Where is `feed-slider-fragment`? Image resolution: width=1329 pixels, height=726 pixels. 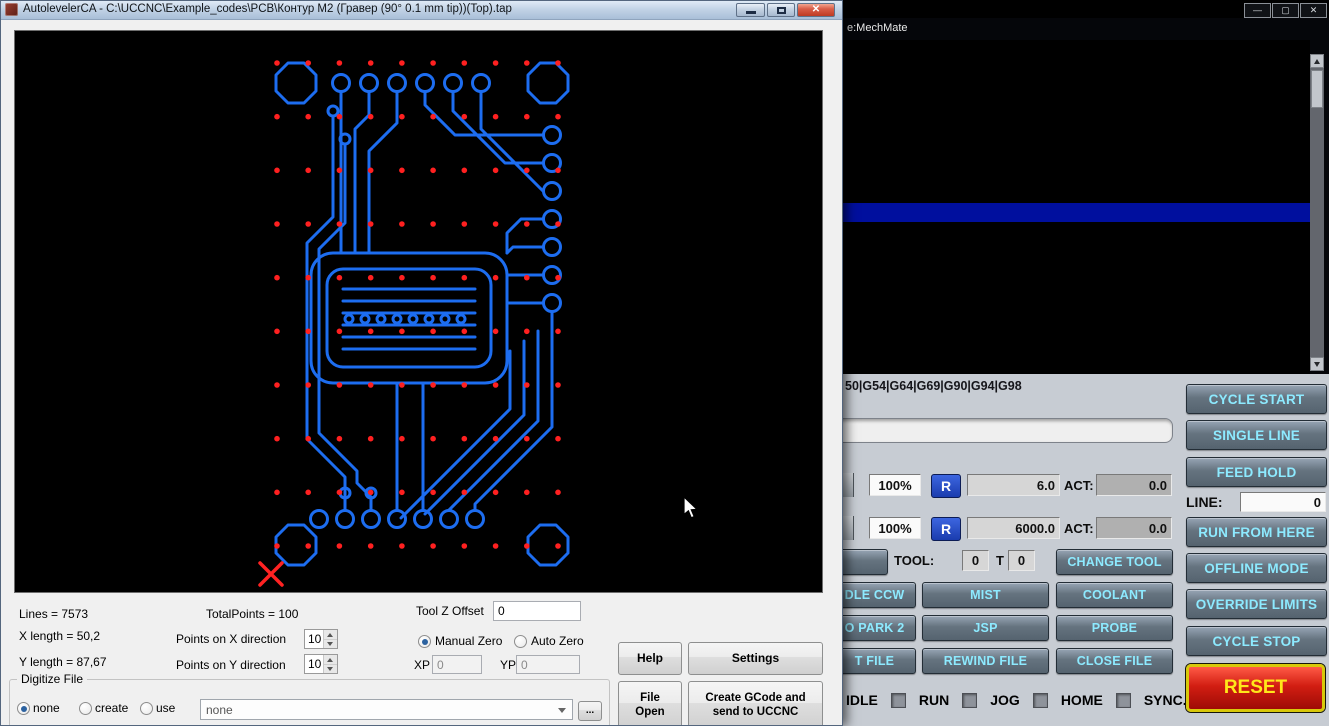
feed-slider-fragment is located at coordinates (848, 485).